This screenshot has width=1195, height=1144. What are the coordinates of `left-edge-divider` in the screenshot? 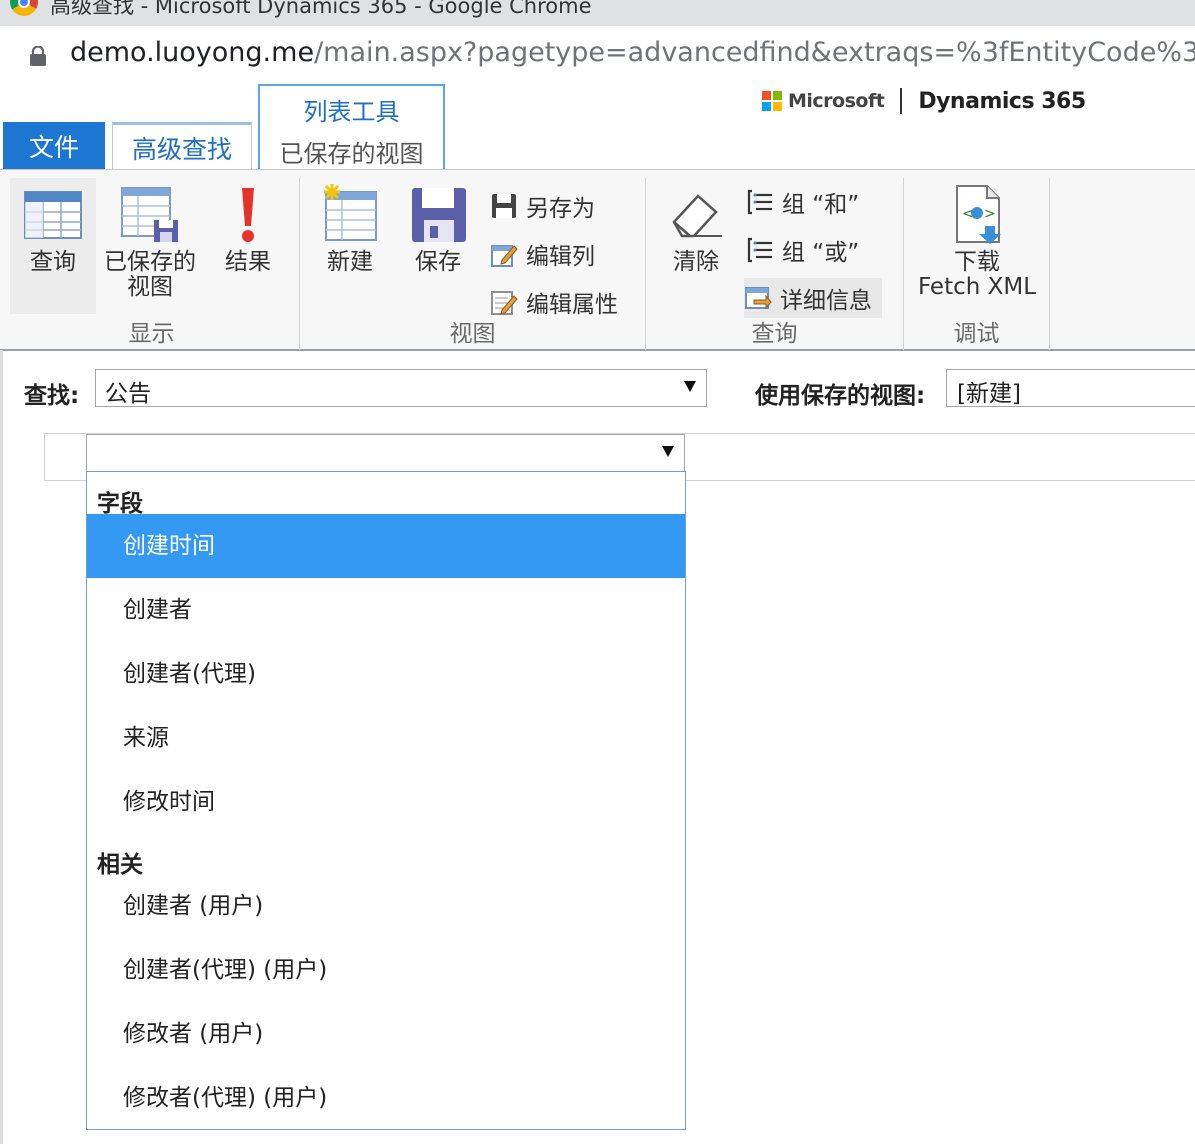 It's located at (1, 747).